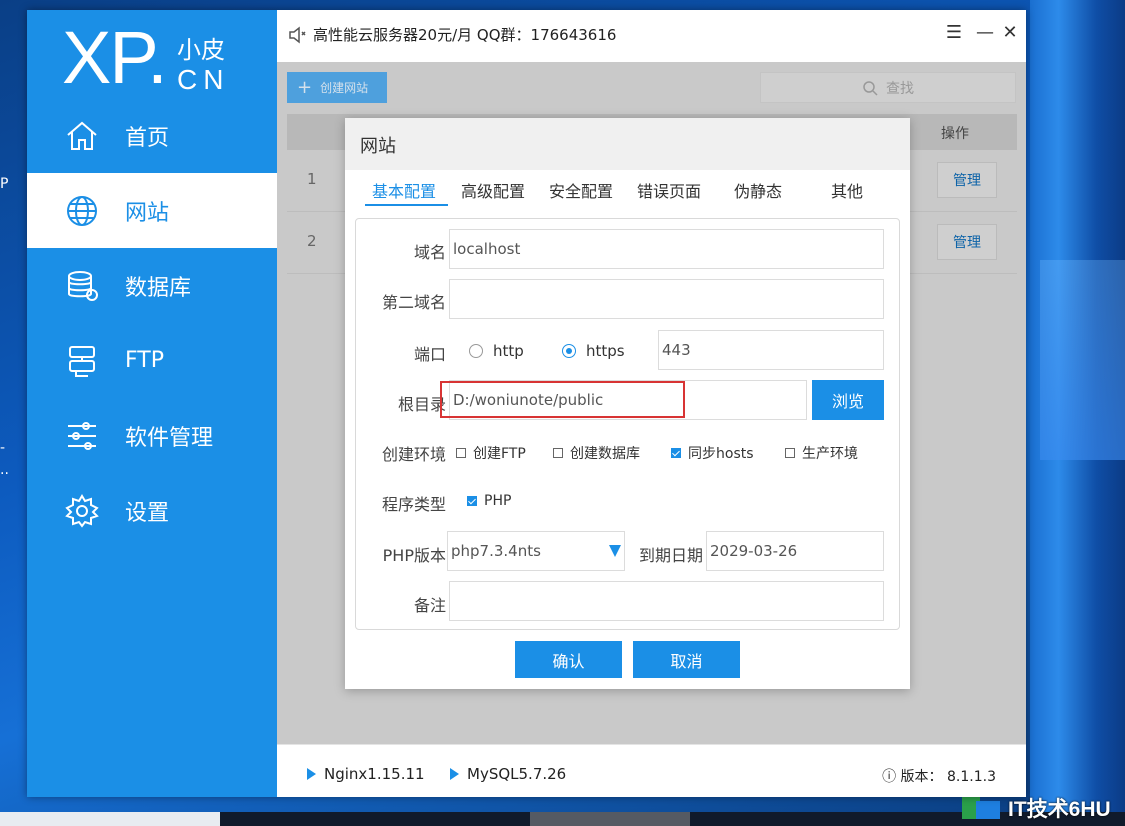 The image size is (1125, 826). I want to click on title-bar: 高性能云服务器20元/月 QQ群：176643616 ☰ — ✕, so click(651, 35).